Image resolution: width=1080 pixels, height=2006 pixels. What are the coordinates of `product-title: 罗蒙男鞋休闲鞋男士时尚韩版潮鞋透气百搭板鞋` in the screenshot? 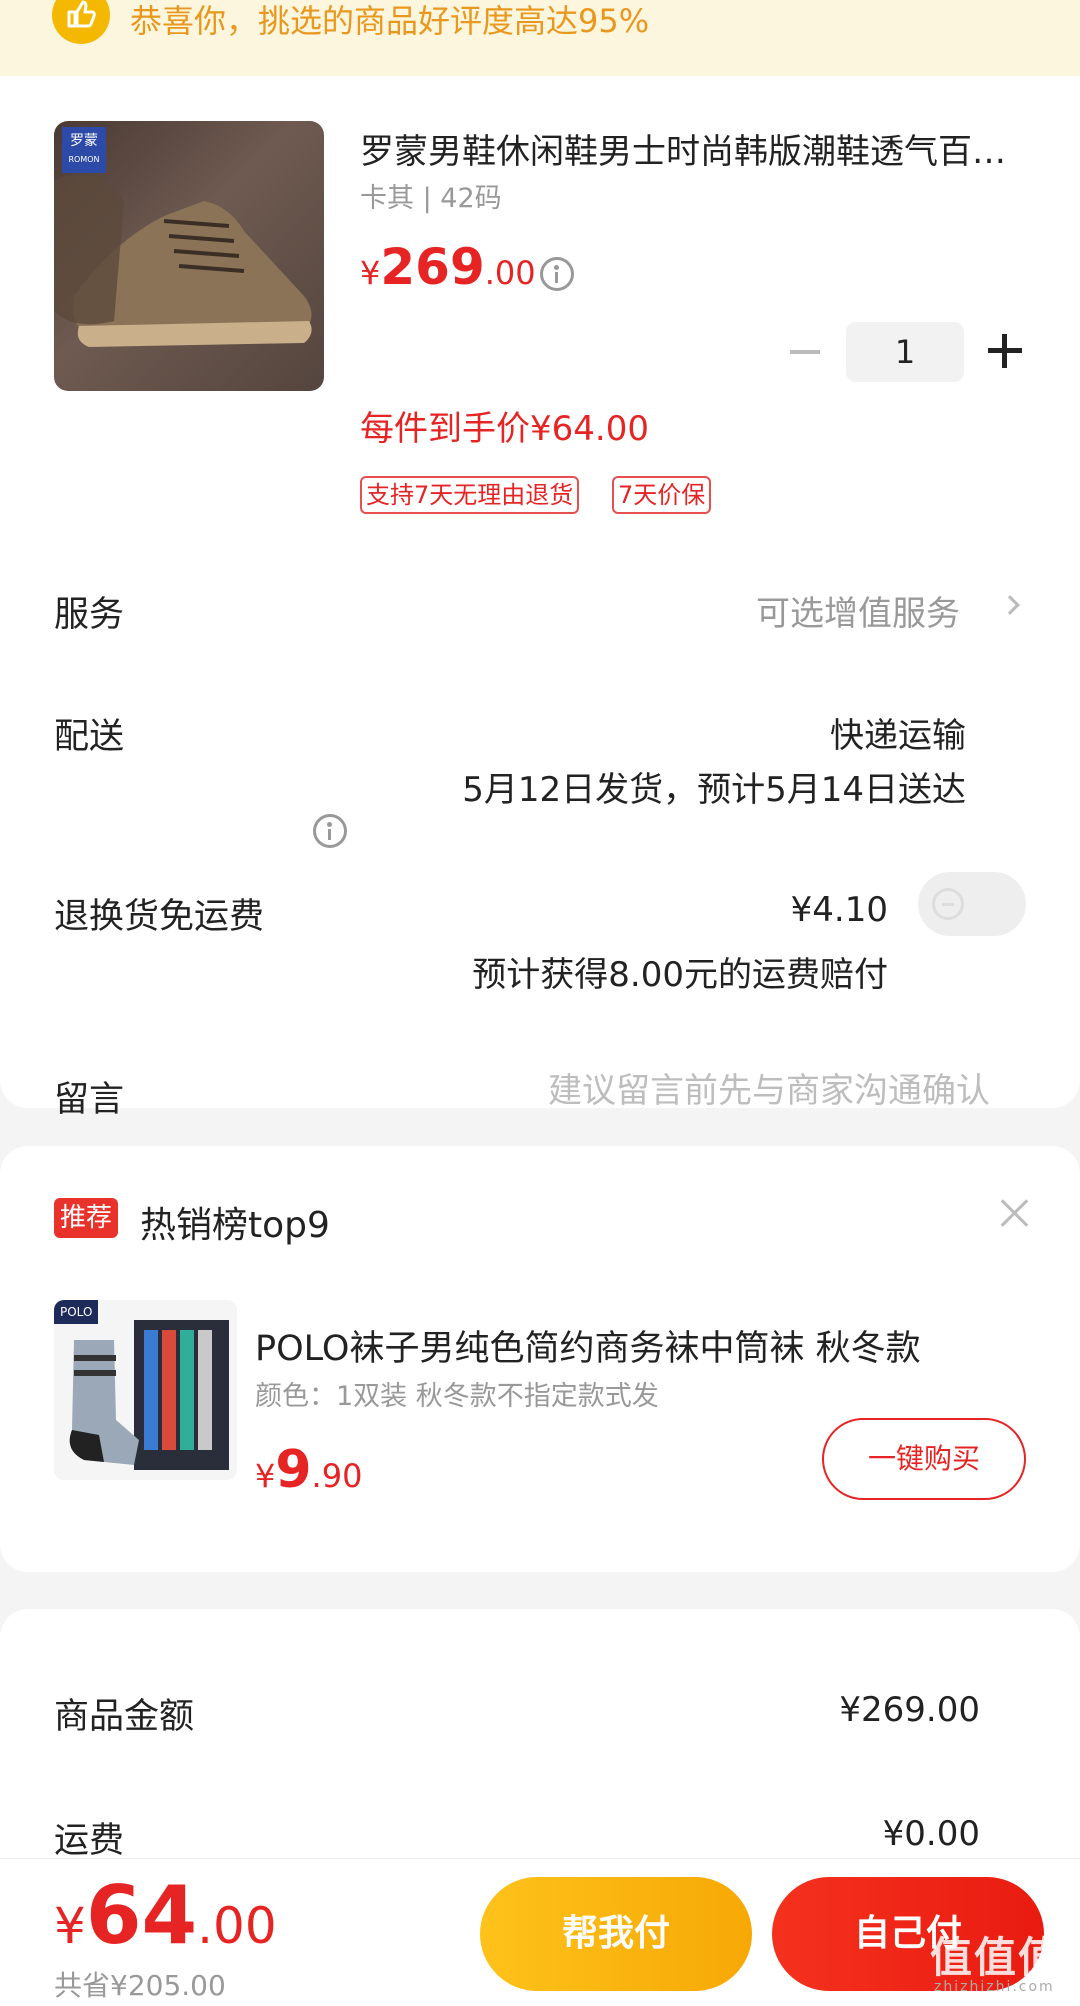 It's located at (692, 148).